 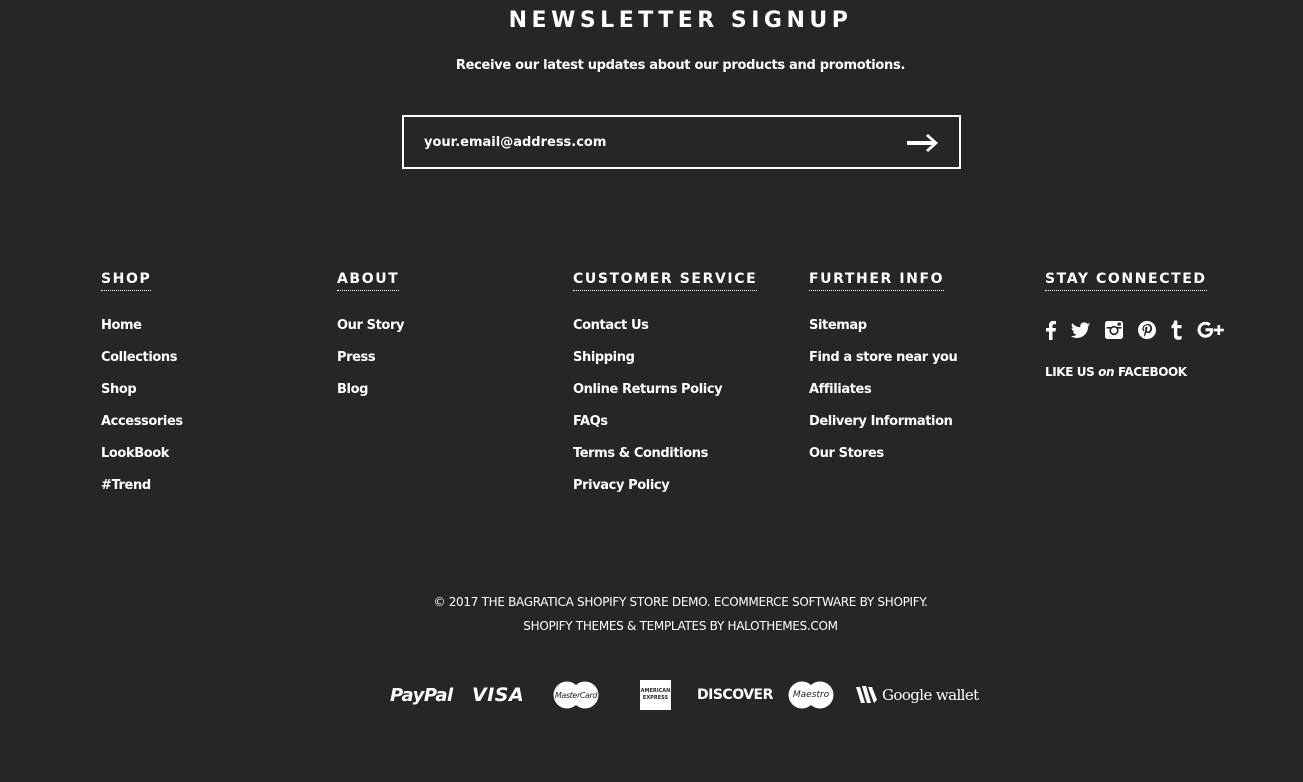 What do you see at coordinates (142, 421) in the screenshot?
I see `footer-link-accessories: Accessories` at bounding box center [142, 421].